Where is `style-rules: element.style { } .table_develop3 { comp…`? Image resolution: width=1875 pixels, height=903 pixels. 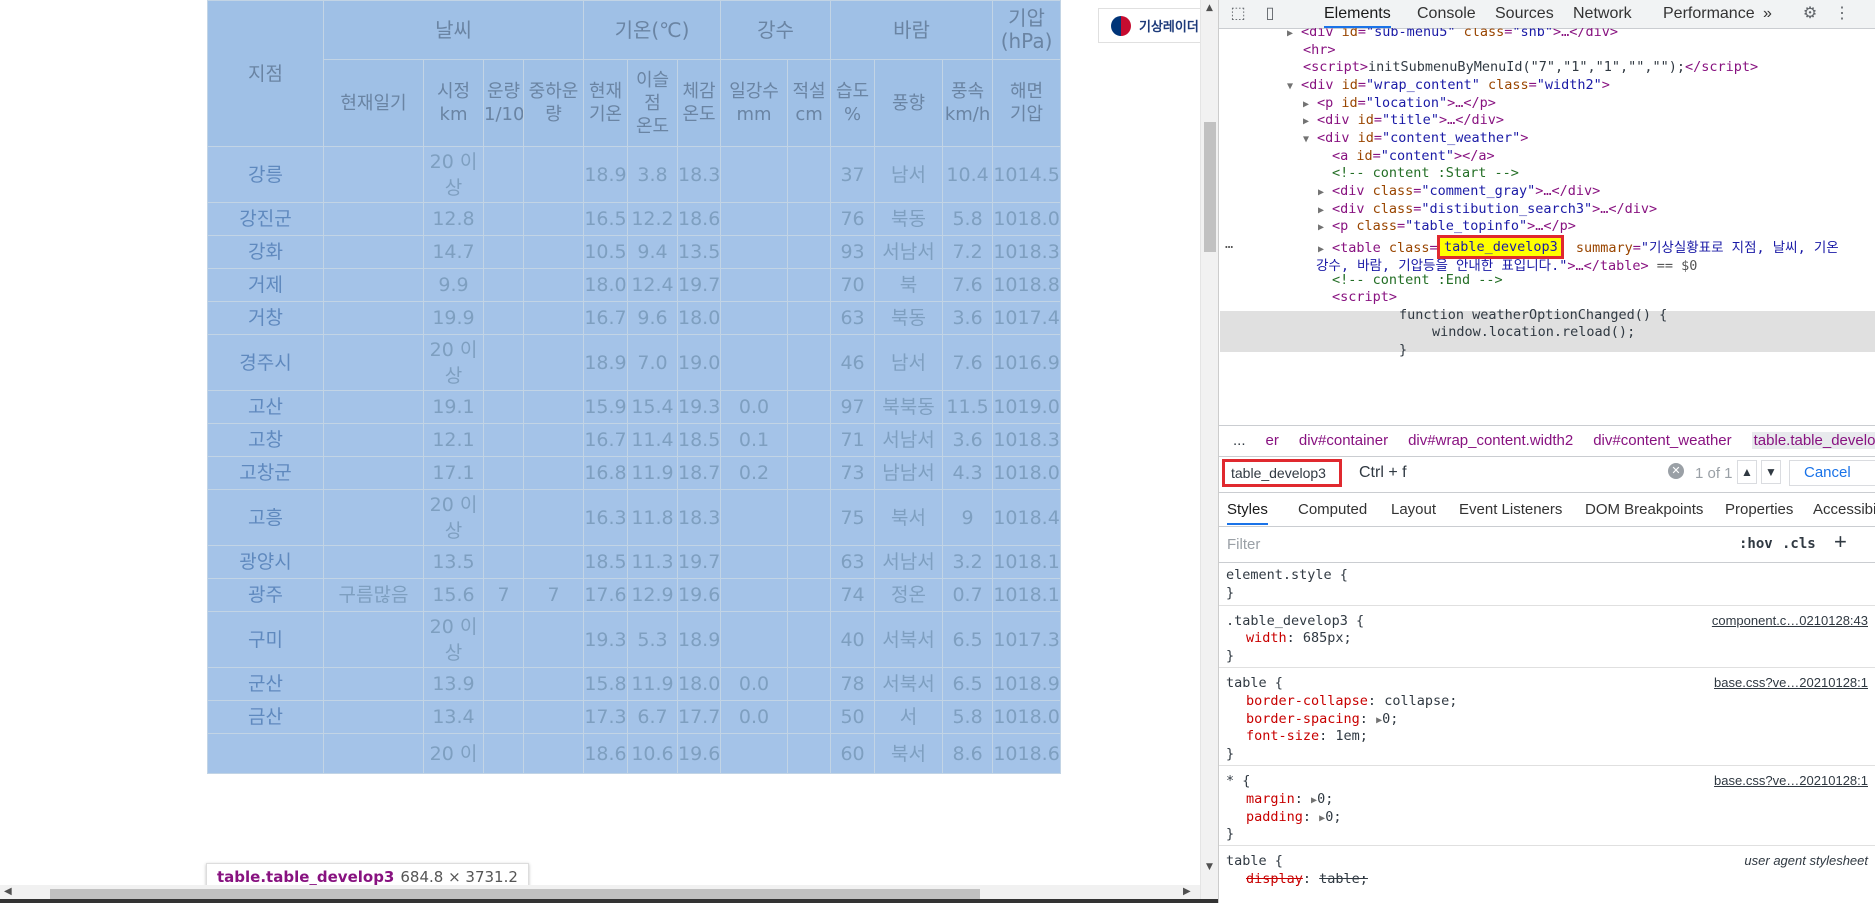 style-rules: element.style { } .table_develop3 { comp… is located at coordinates (1547, 733).